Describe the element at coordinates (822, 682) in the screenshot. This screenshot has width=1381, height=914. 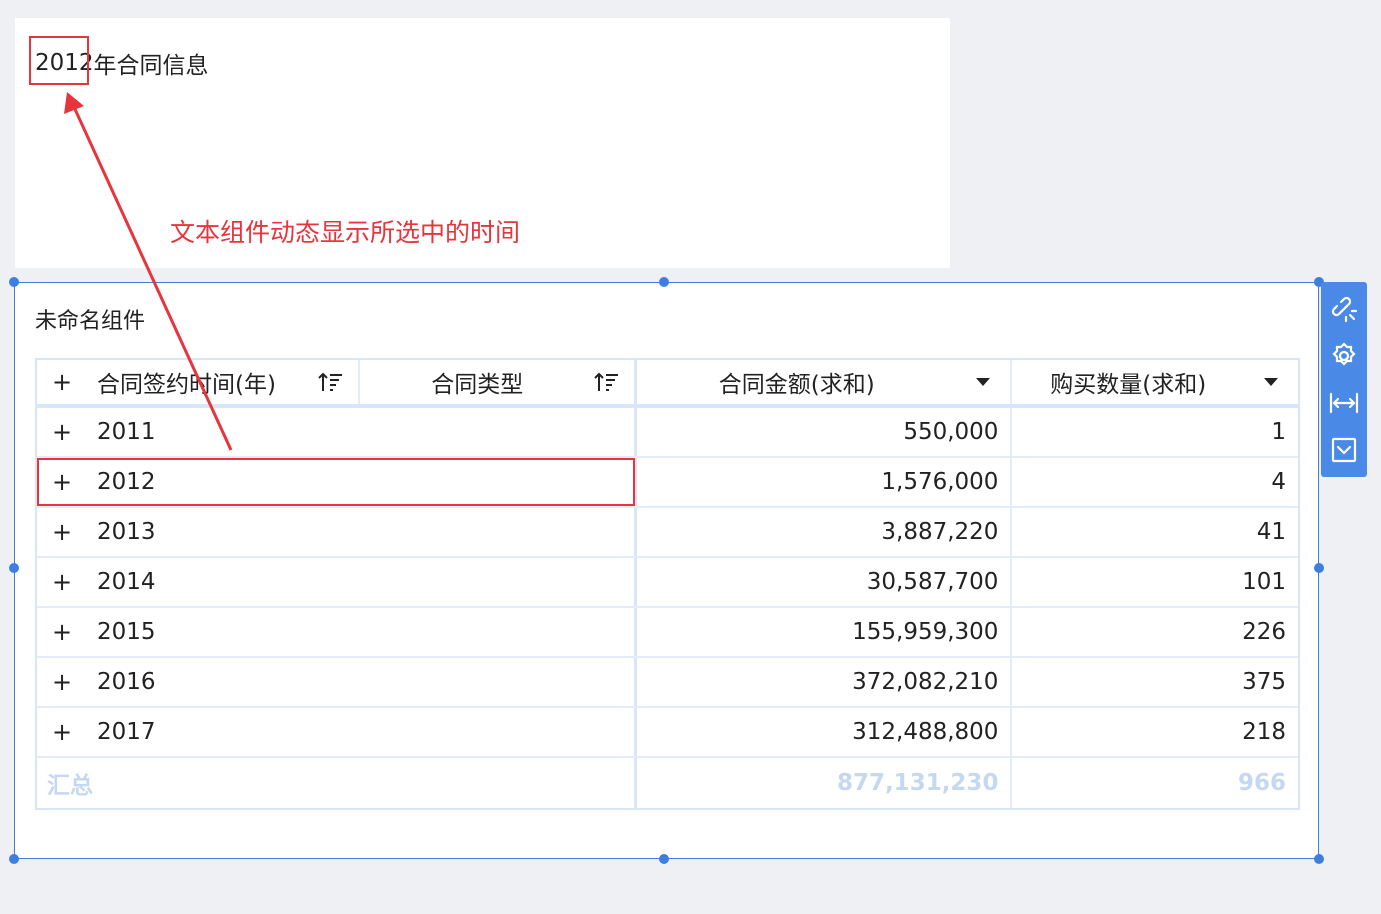
I see `amount-cell: 372,082,210` at that location.